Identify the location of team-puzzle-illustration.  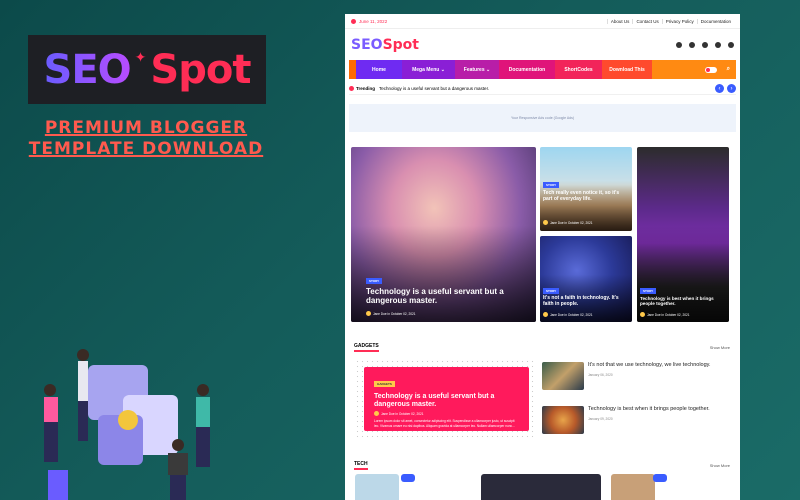
(127, 424).